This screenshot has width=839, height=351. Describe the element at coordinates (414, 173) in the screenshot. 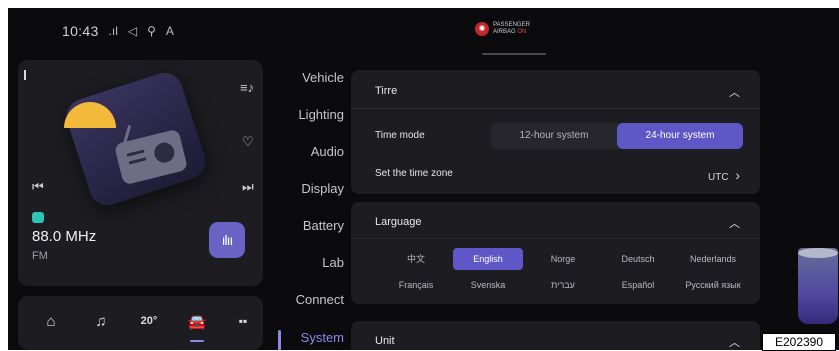

I see `timezone-label: Set the time zone` at that location.